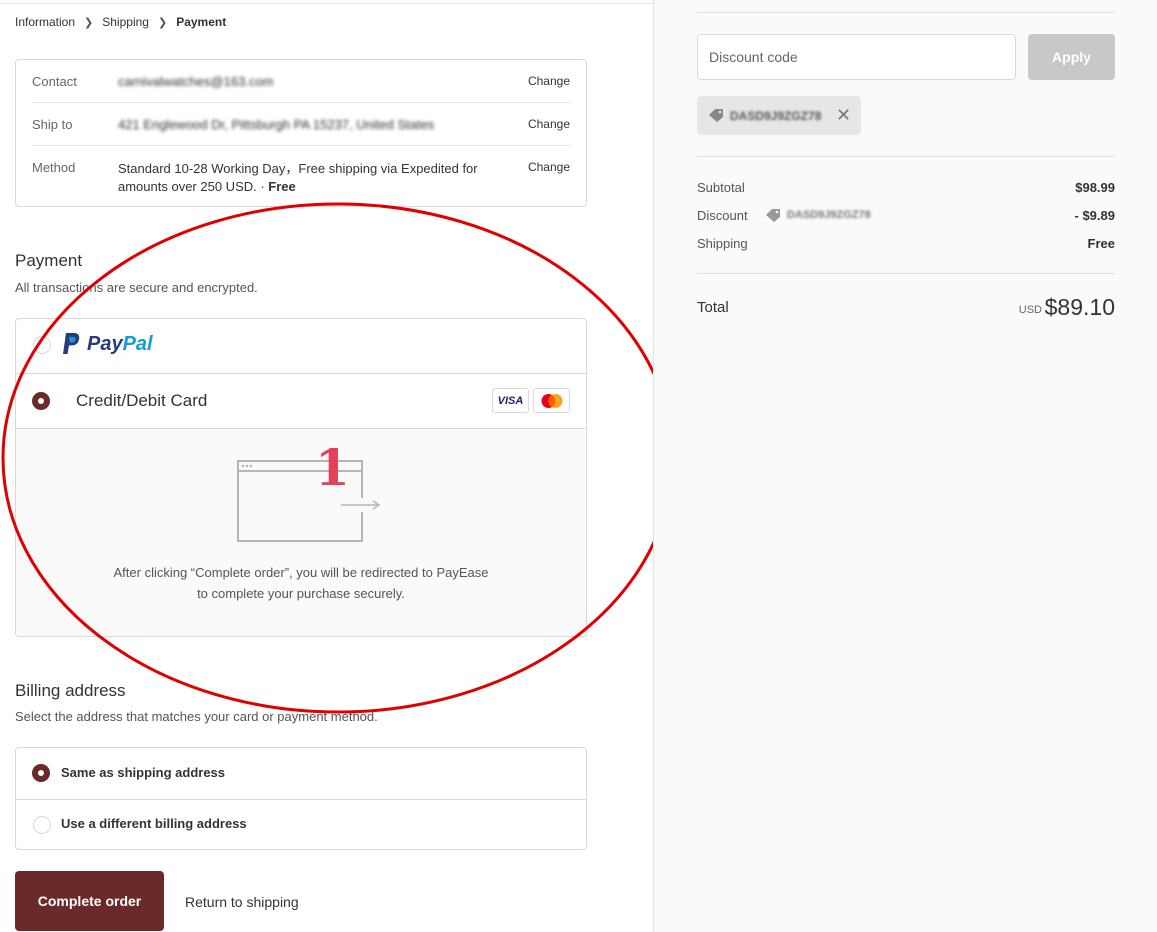 The image size is (1157, 932). Describe the element at coordinates (45, 22) in the screenshot. I see `breadcrumb-information: Information` at that location.